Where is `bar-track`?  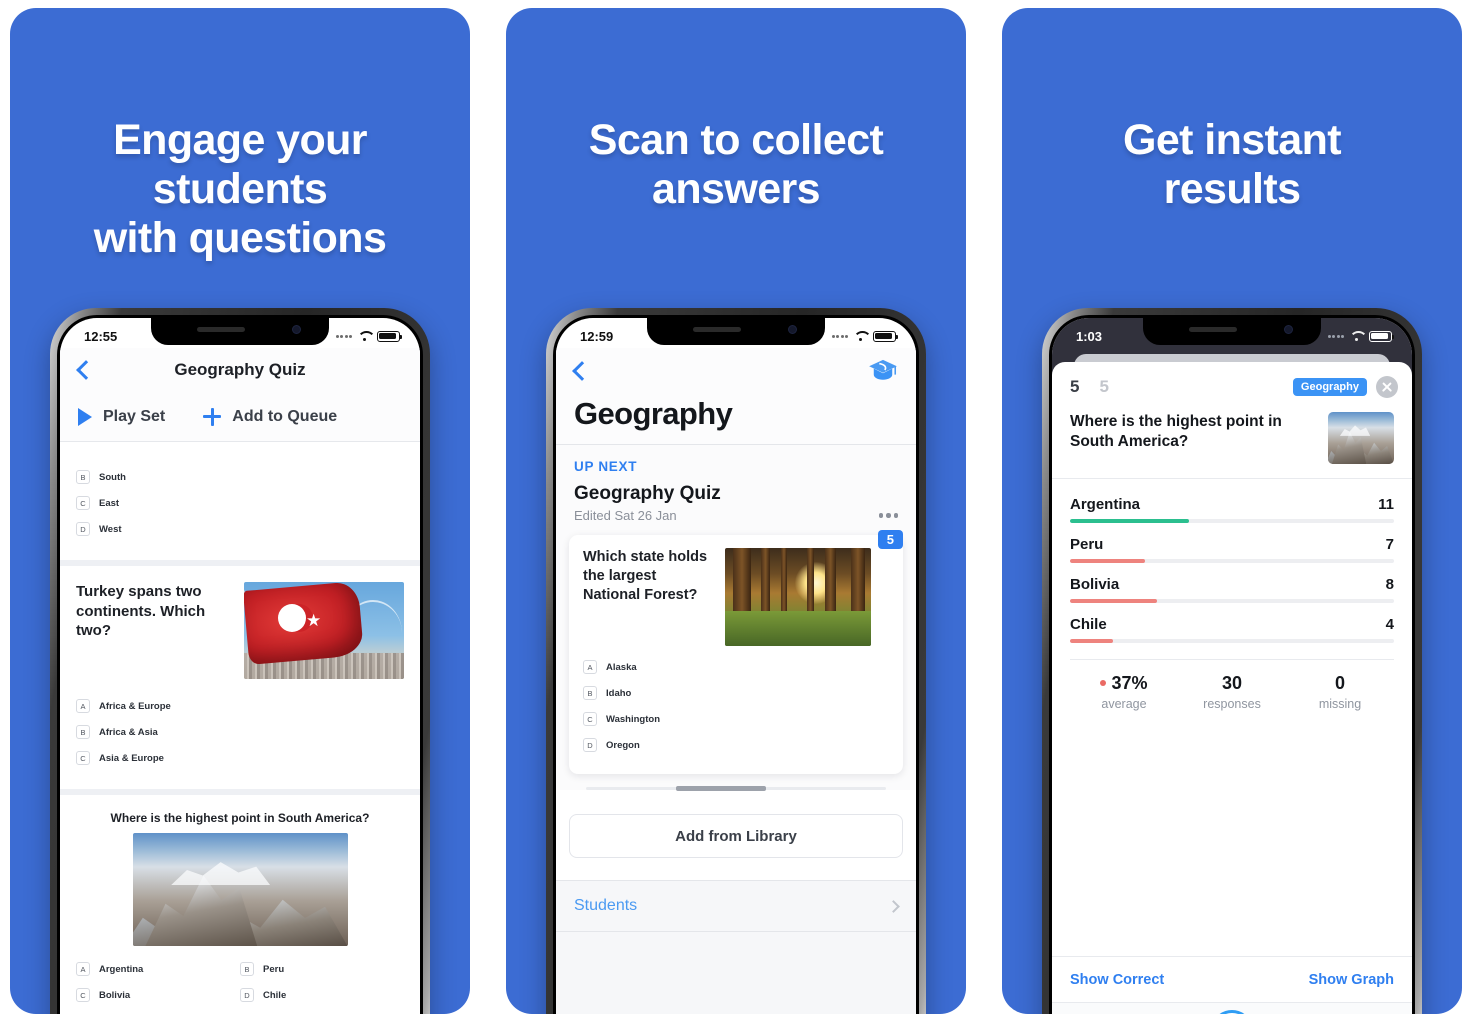
bar-track is located at coordinates (1232, 641).